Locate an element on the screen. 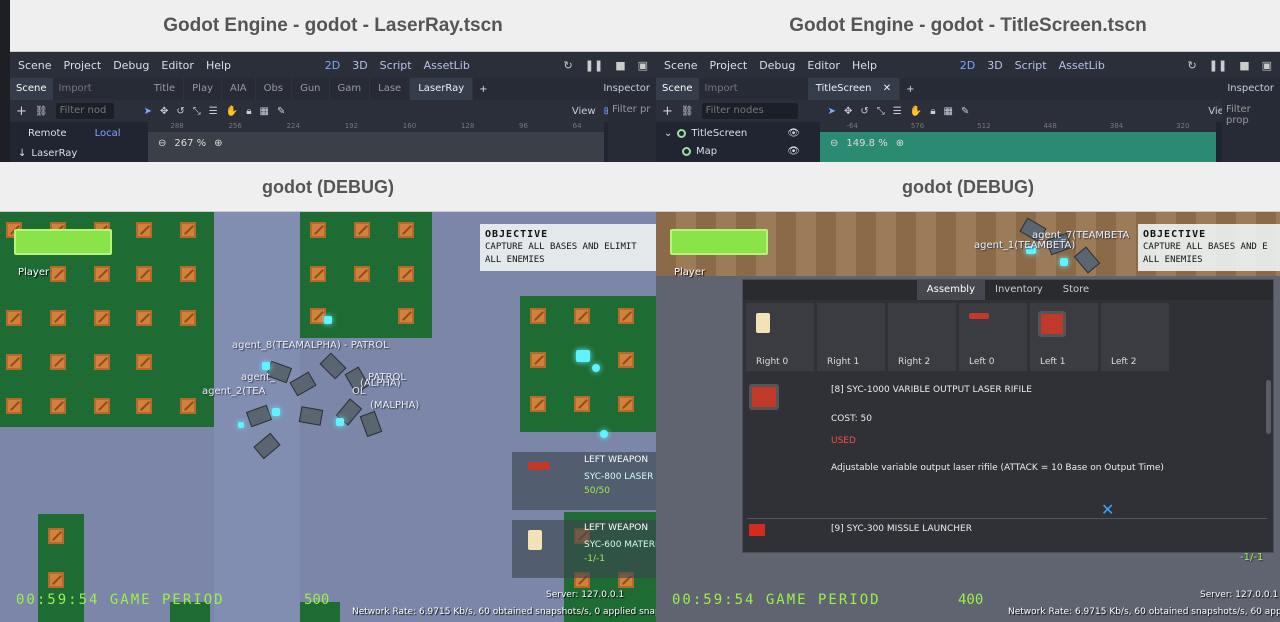 This screenshot has height=622, width=1280. tree-node-titlescreen: ⌄ TitleScreen 👁︎ is located at coordinates (731, 133).